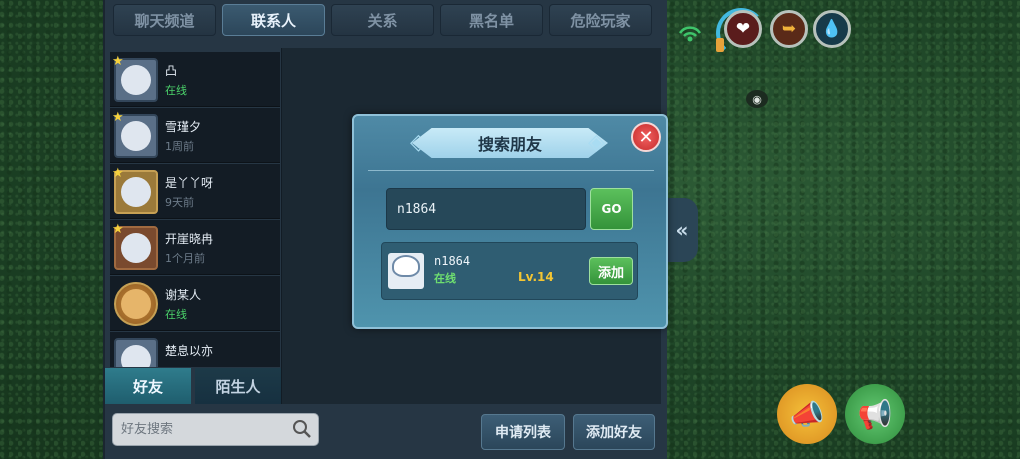  What do you see at coordinates (189, 351) in the screenshot?
I see `contact-name: 楚息以亦` at bounding box center [189, 351].